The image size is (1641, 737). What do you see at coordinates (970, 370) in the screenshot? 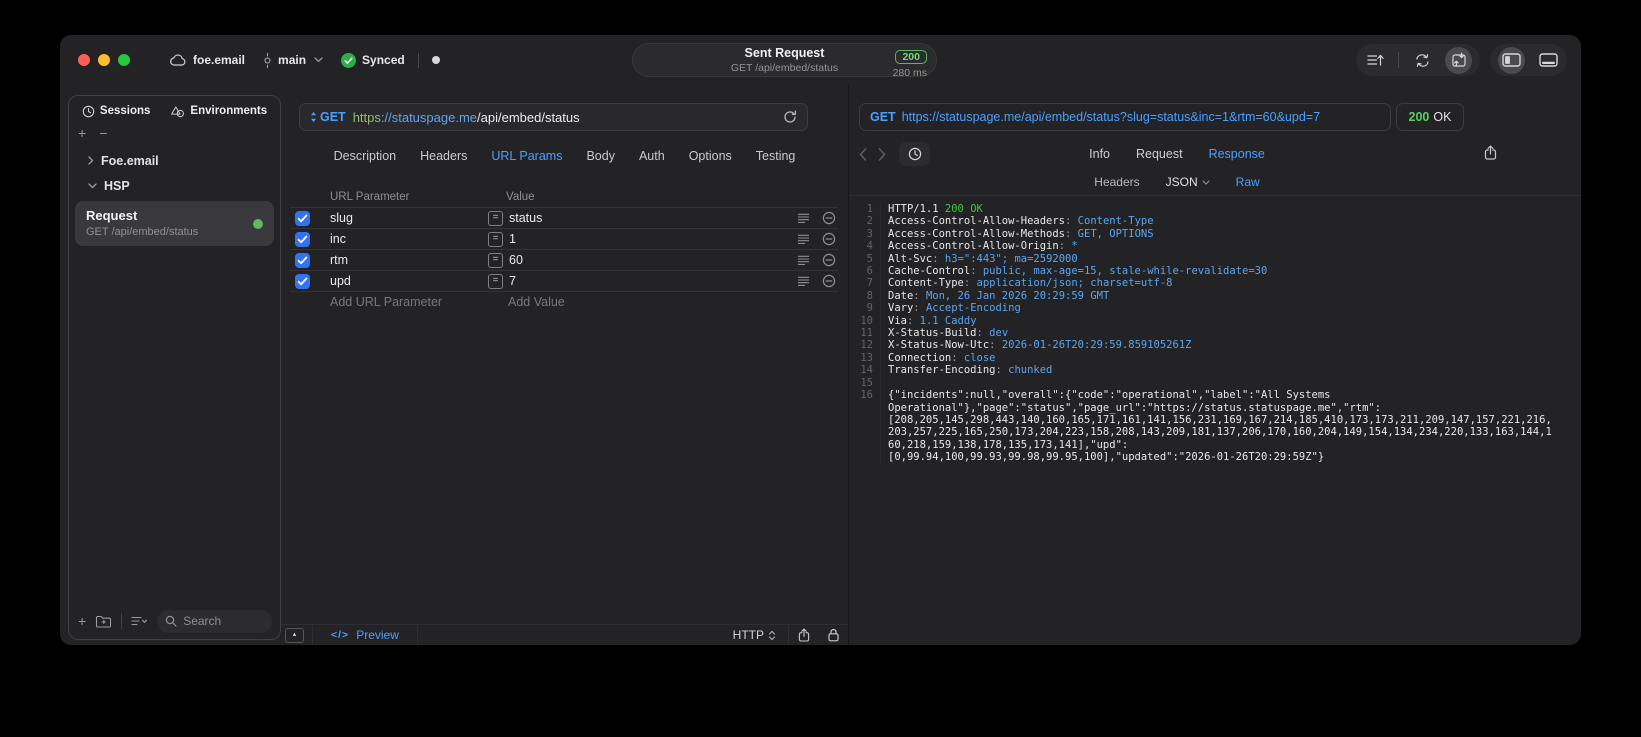
I see `line-content: Transfer-Encoding: chunked` at bounding box center [970, 370].